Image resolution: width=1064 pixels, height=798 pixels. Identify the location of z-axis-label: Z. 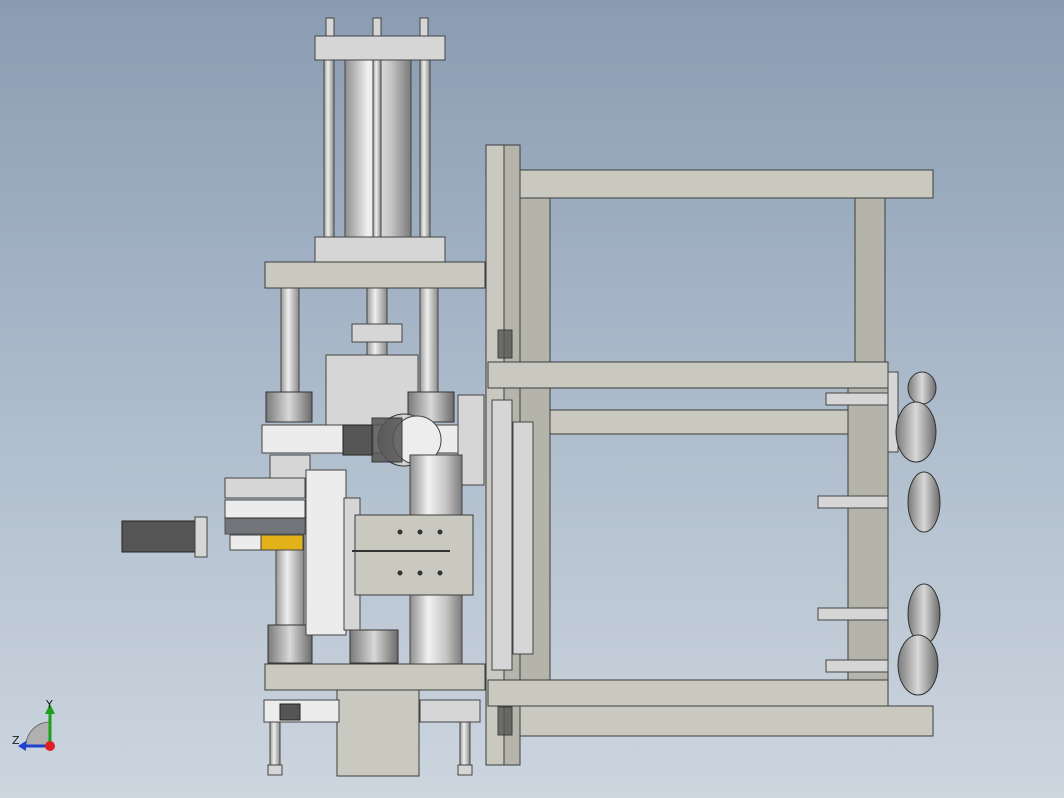
(16, 740).